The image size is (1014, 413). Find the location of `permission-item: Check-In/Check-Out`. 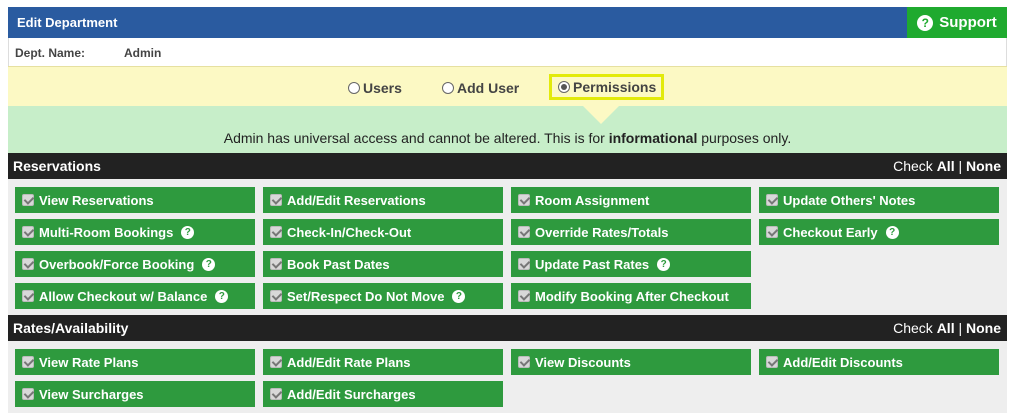

permission-item: Check-In/Check-Out is located at coordinates (383, 232).